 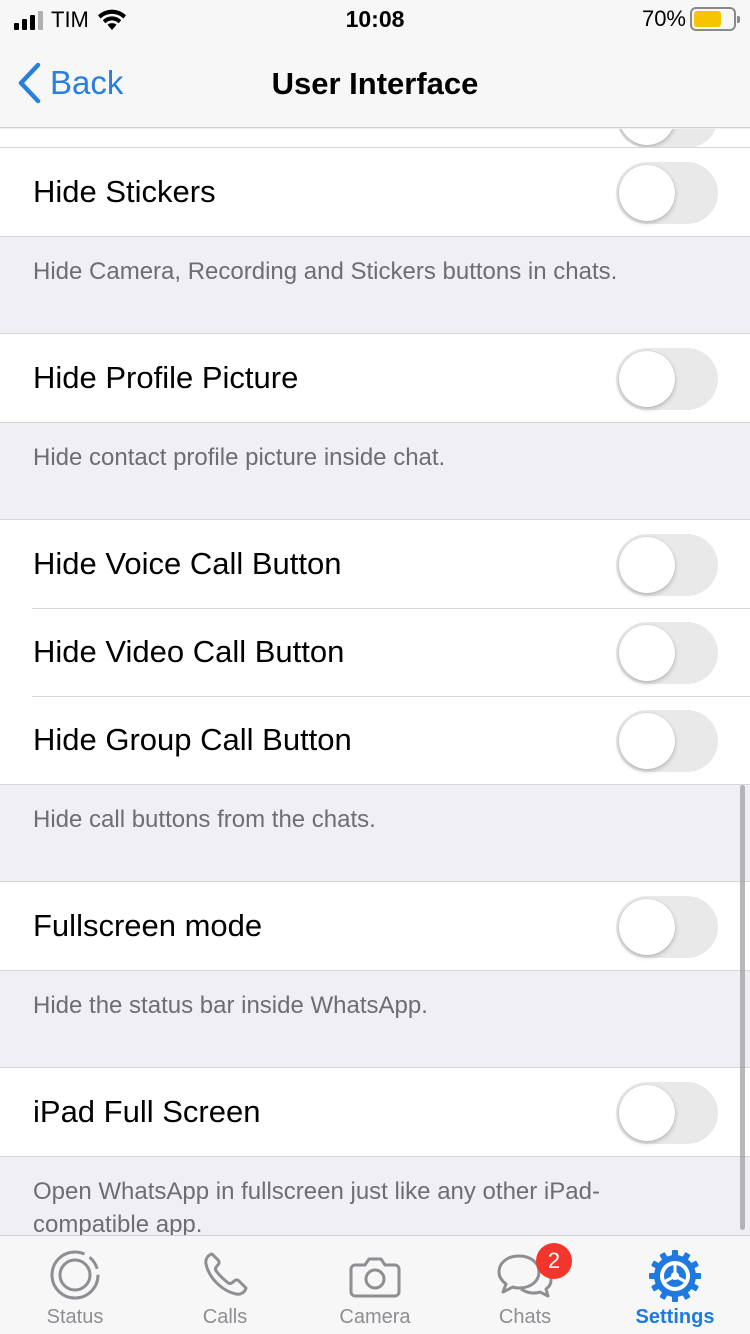 What do you see at coordinates (225, 1317) in the screenshot?
I see `tab-label: Calls` at bounding box center [225, 1317].